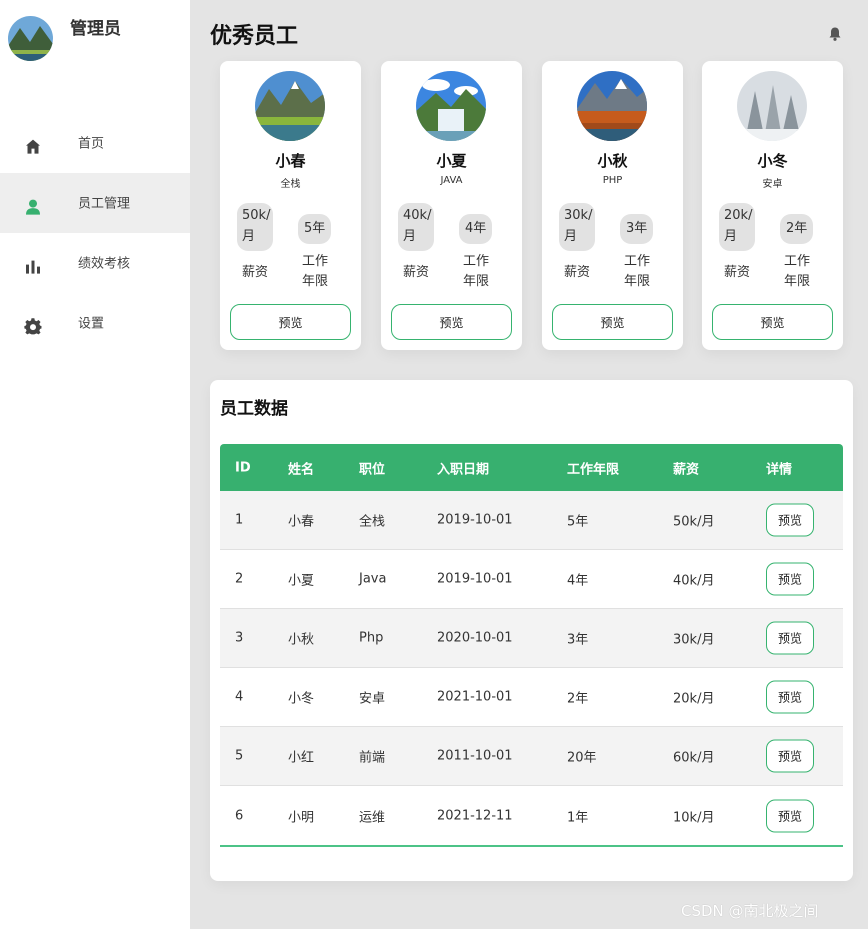  I want to click on table-header: ID 姓名 职位 入职日期 工作年限 薪资 详情, so click(531, 467).